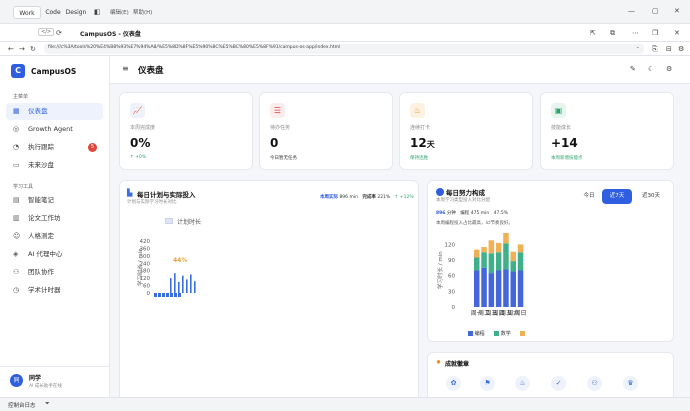  I want to click on plan-chart: 学习时长 / min420360300240180120600, so click(166, 268).